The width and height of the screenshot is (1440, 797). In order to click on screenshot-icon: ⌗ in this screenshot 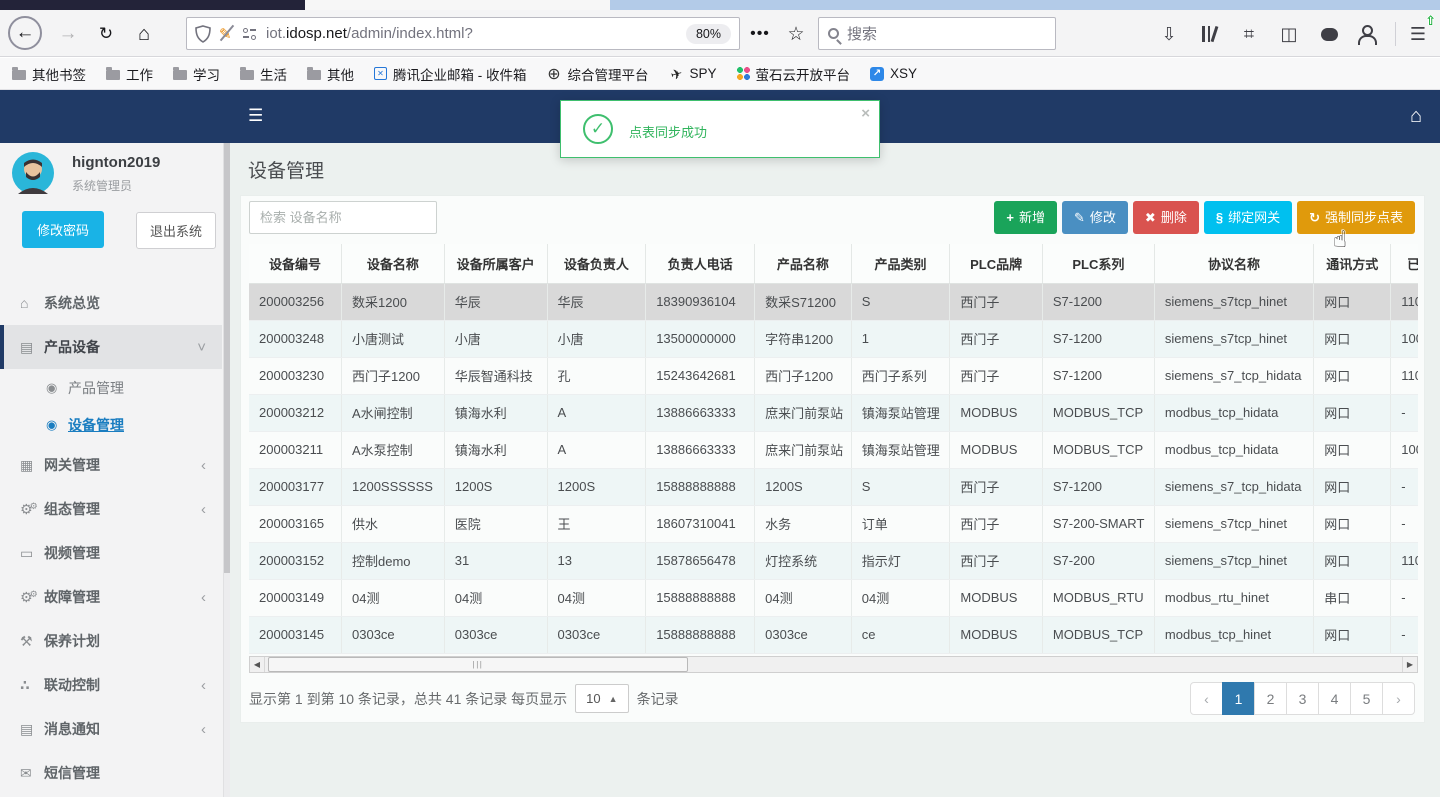, I will do `click(1249, 34)`.